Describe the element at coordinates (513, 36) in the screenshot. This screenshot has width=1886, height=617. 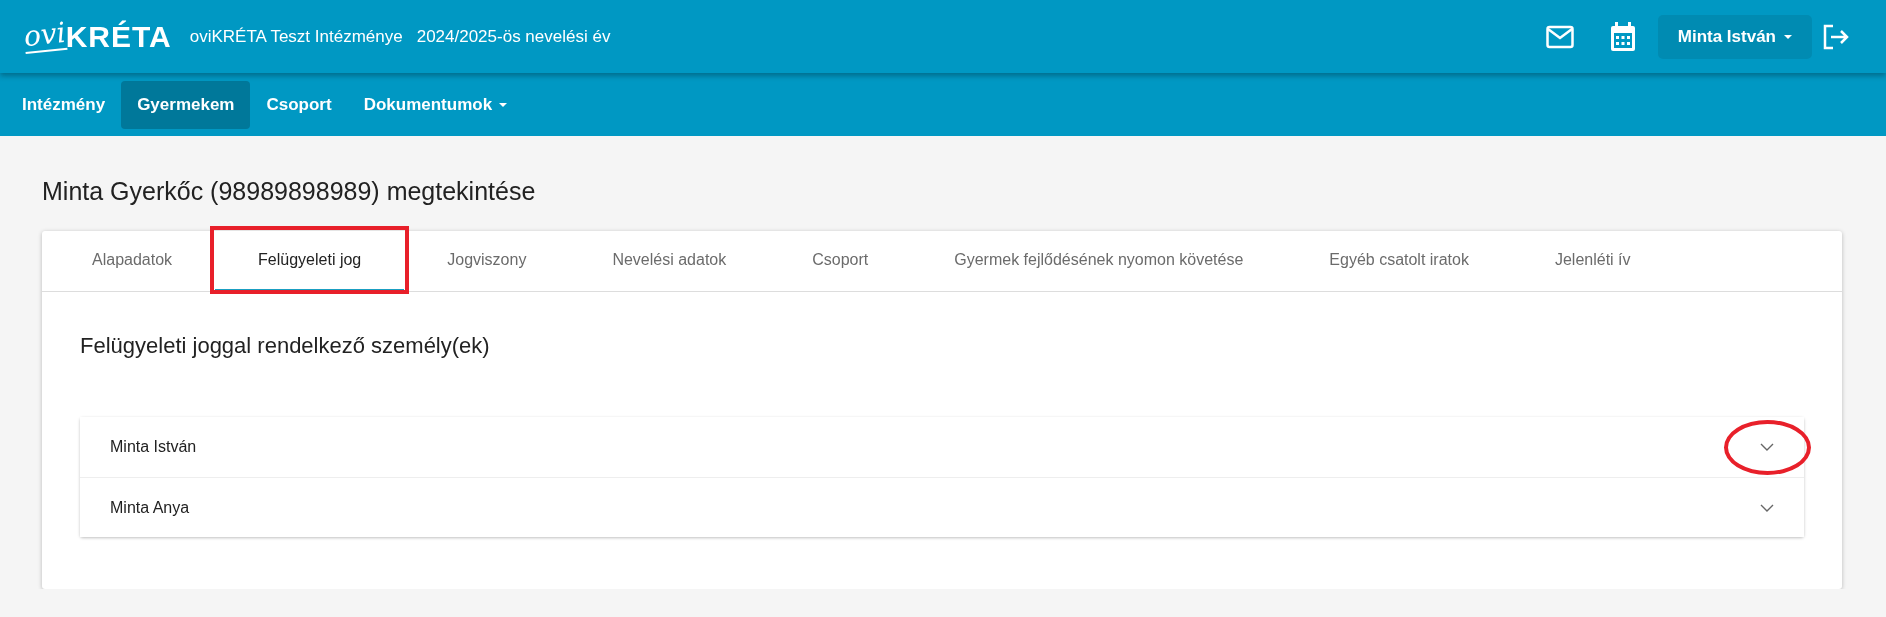
I see `school-year: 2024/2025-ös nevelési év` at that location.